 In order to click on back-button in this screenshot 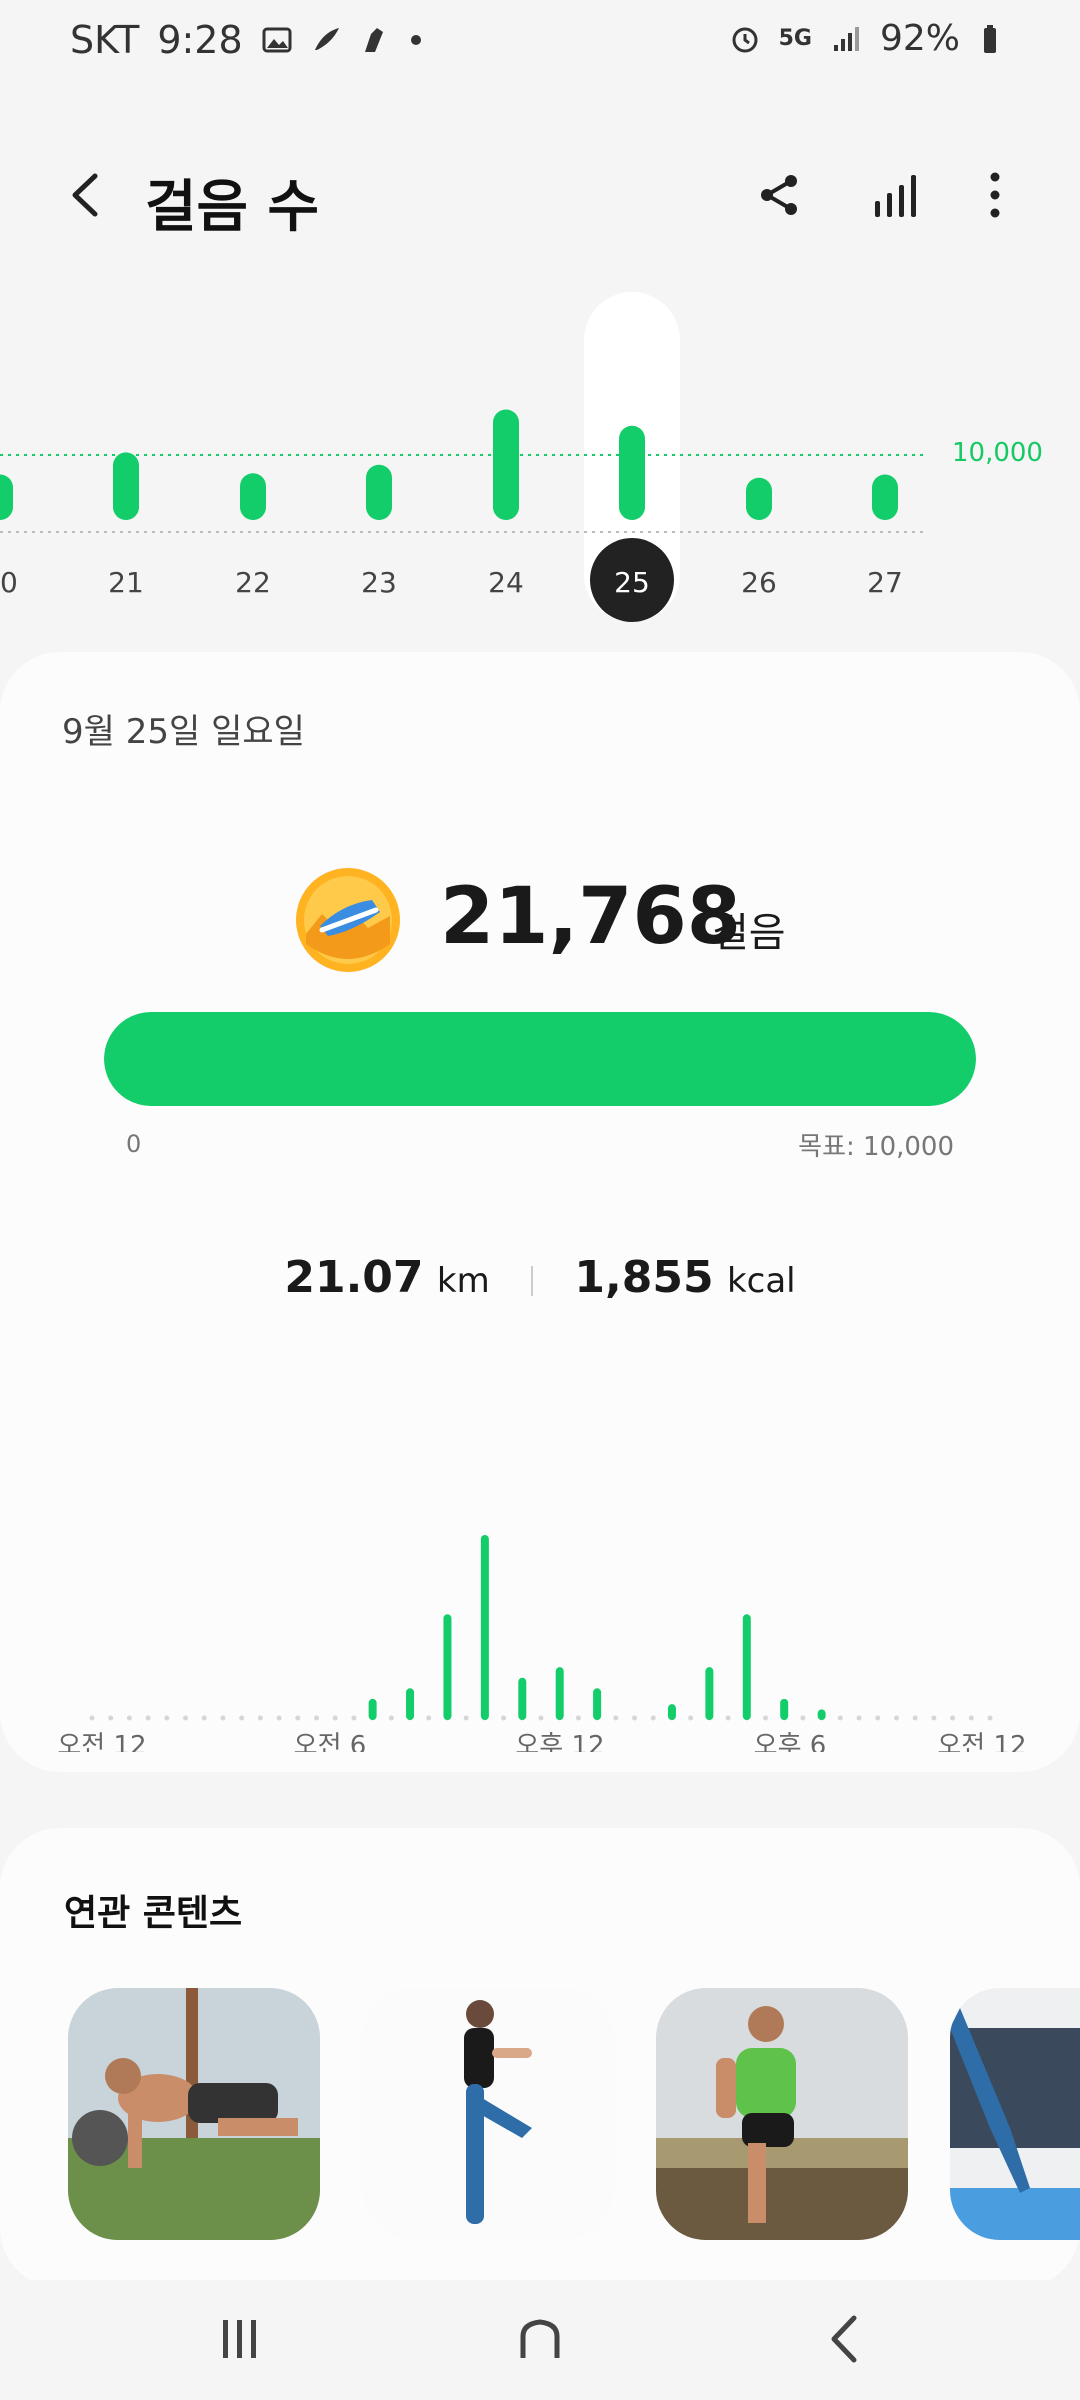, I will do `click(85, 195)`.